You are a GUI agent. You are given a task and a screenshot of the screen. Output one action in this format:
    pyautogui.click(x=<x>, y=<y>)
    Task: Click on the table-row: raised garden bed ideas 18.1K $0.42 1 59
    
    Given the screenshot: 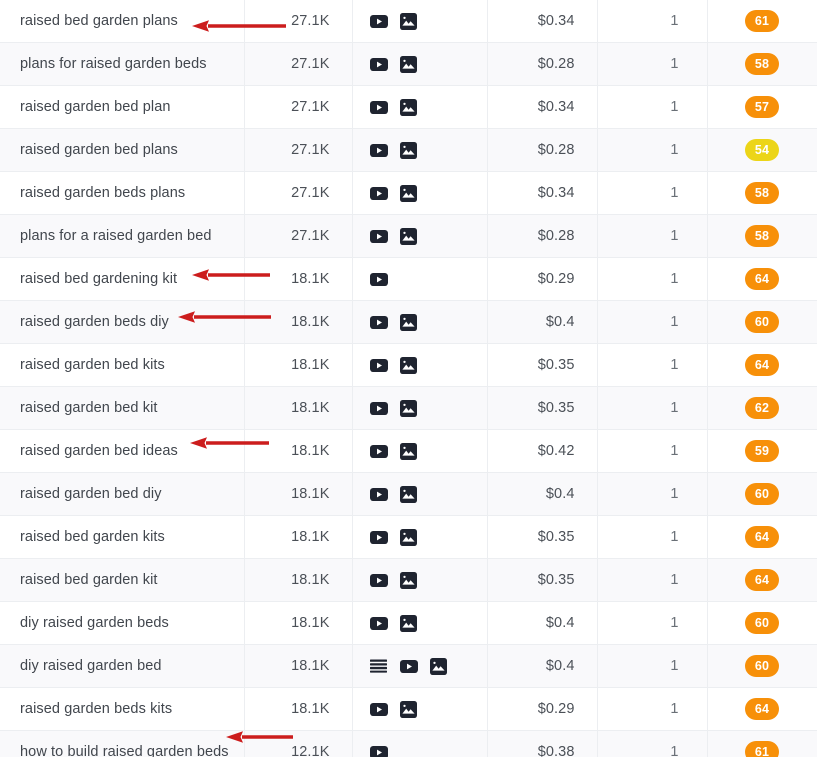 What is the action you would take?
    pyautogui.click(x=408, y=451)
    